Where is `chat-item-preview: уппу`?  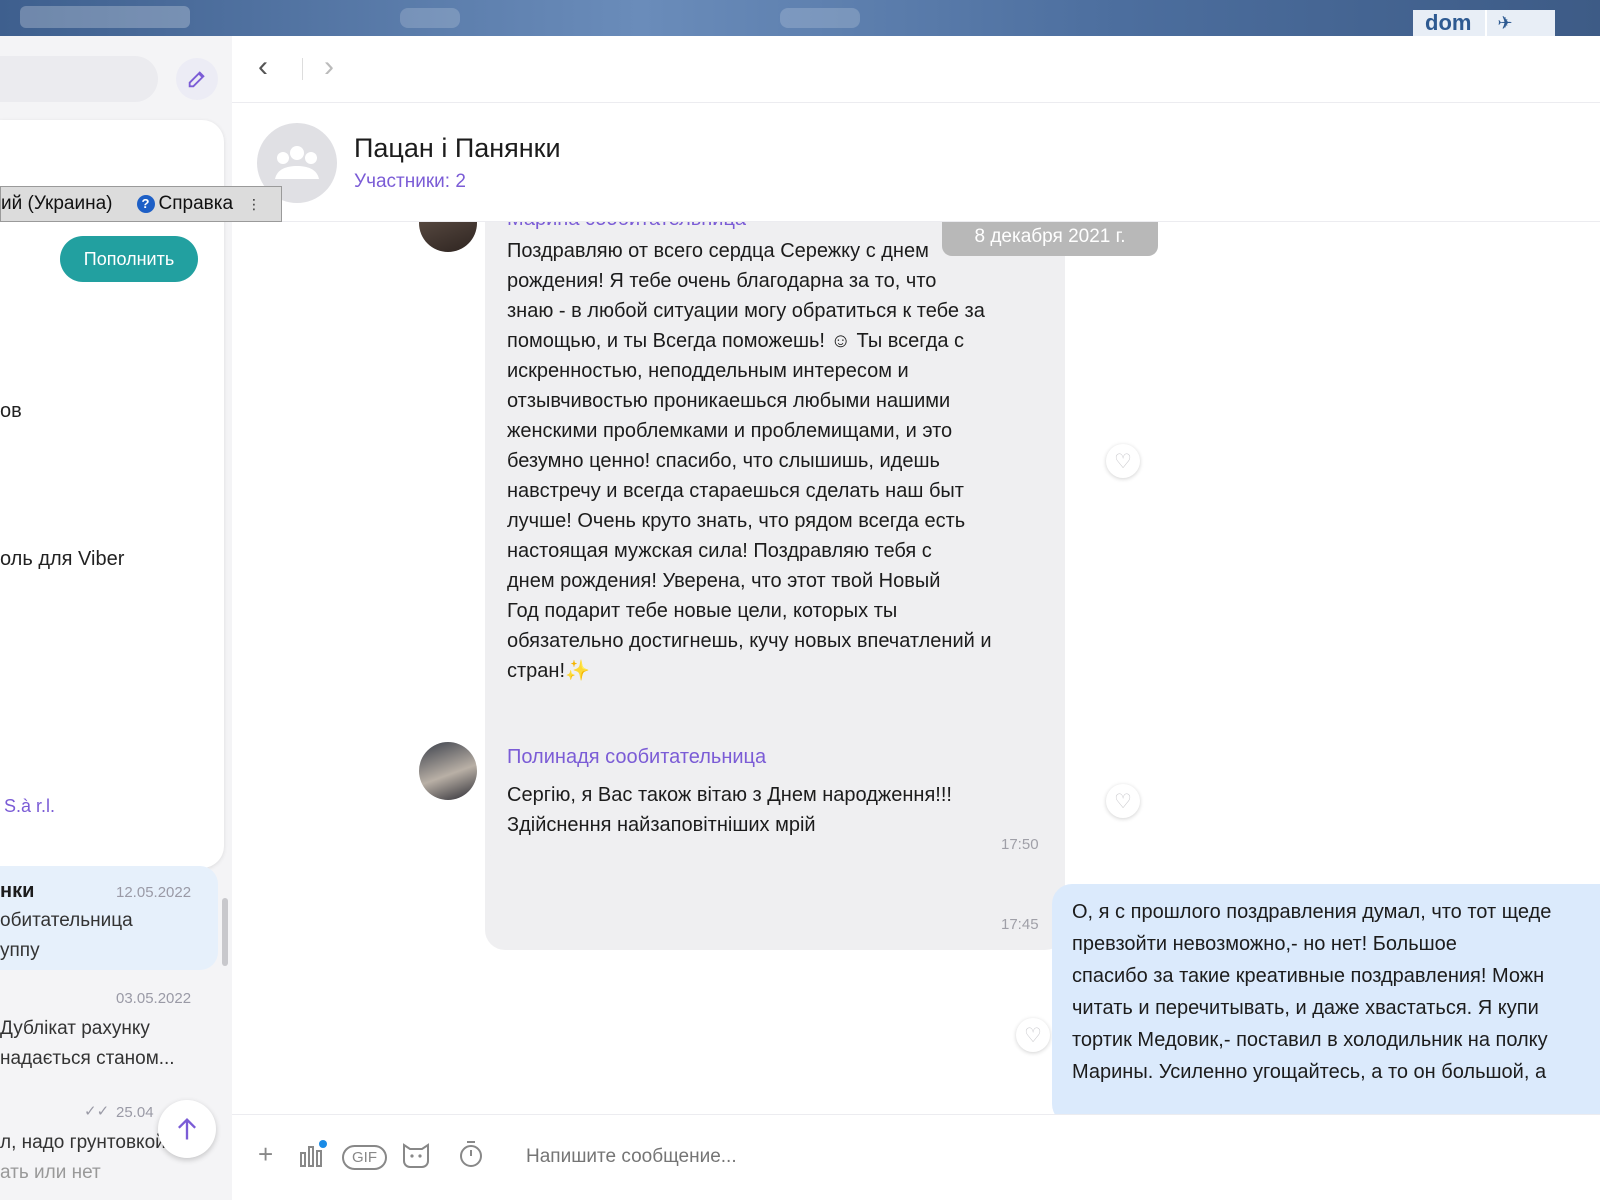 chat-item-preview: уппу is located at coordinates (20, 950).